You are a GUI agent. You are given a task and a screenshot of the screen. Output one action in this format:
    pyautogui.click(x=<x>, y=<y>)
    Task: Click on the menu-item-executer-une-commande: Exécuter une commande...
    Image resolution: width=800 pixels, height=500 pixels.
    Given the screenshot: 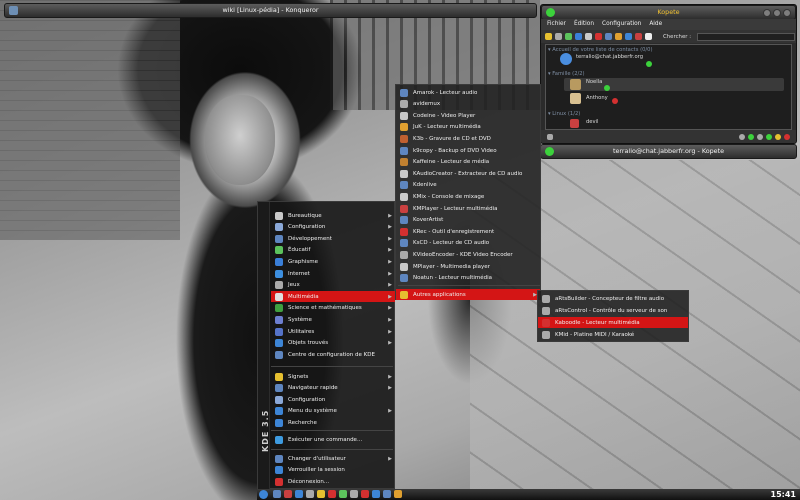 What is the action you would take?
    pyautogui.click(x=333, y=439)
    